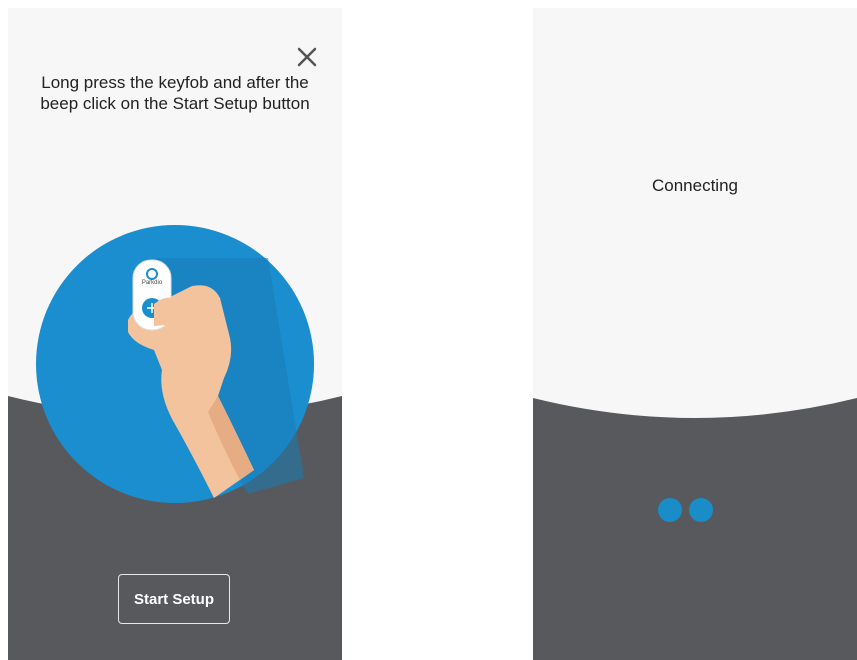 The height and width of the screenshot is (660, 857). I want to click on close-icon, so click(307, 57).